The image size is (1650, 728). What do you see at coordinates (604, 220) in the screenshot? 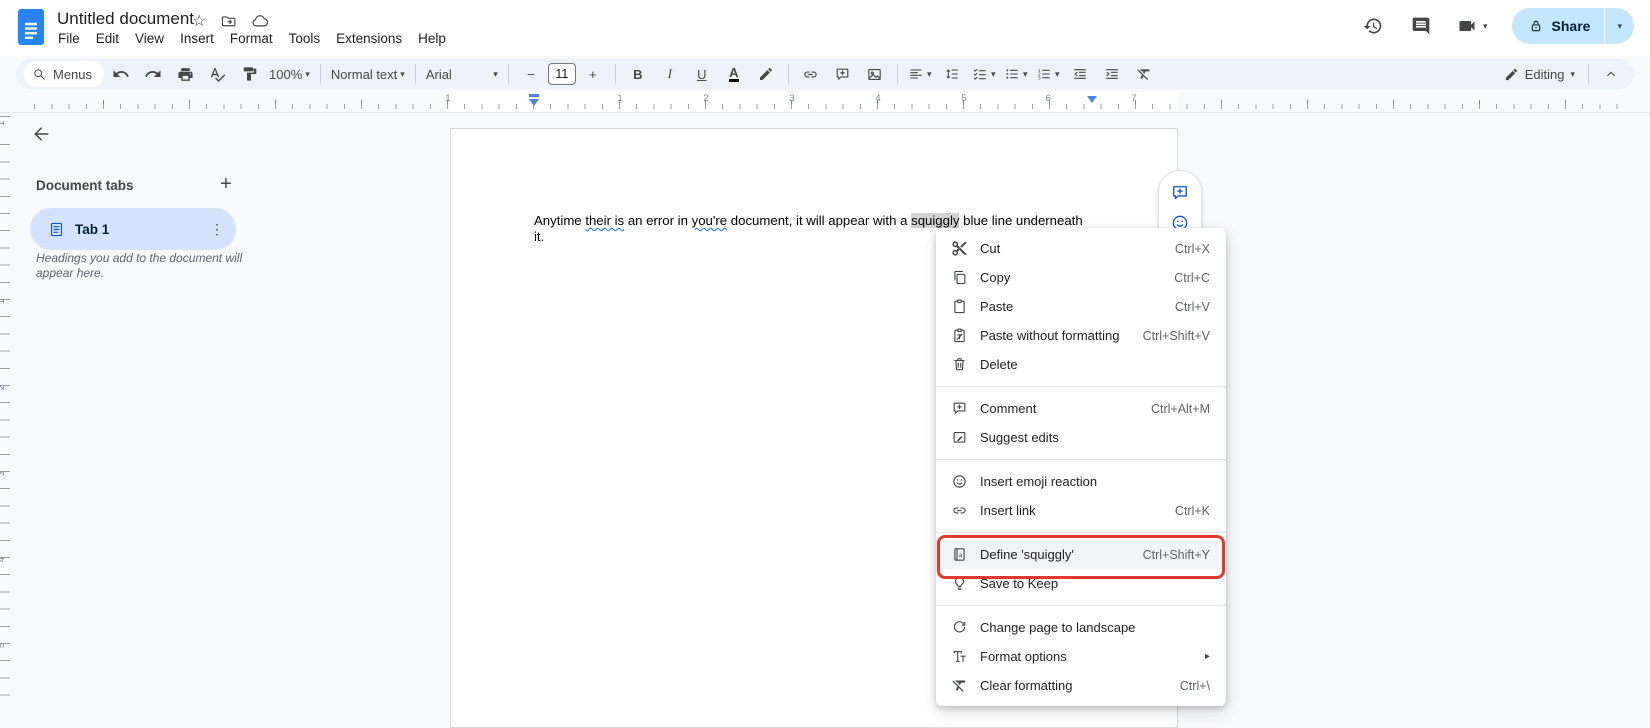
I see `spelling-error-text: their is` at bounding box center [604, 220].